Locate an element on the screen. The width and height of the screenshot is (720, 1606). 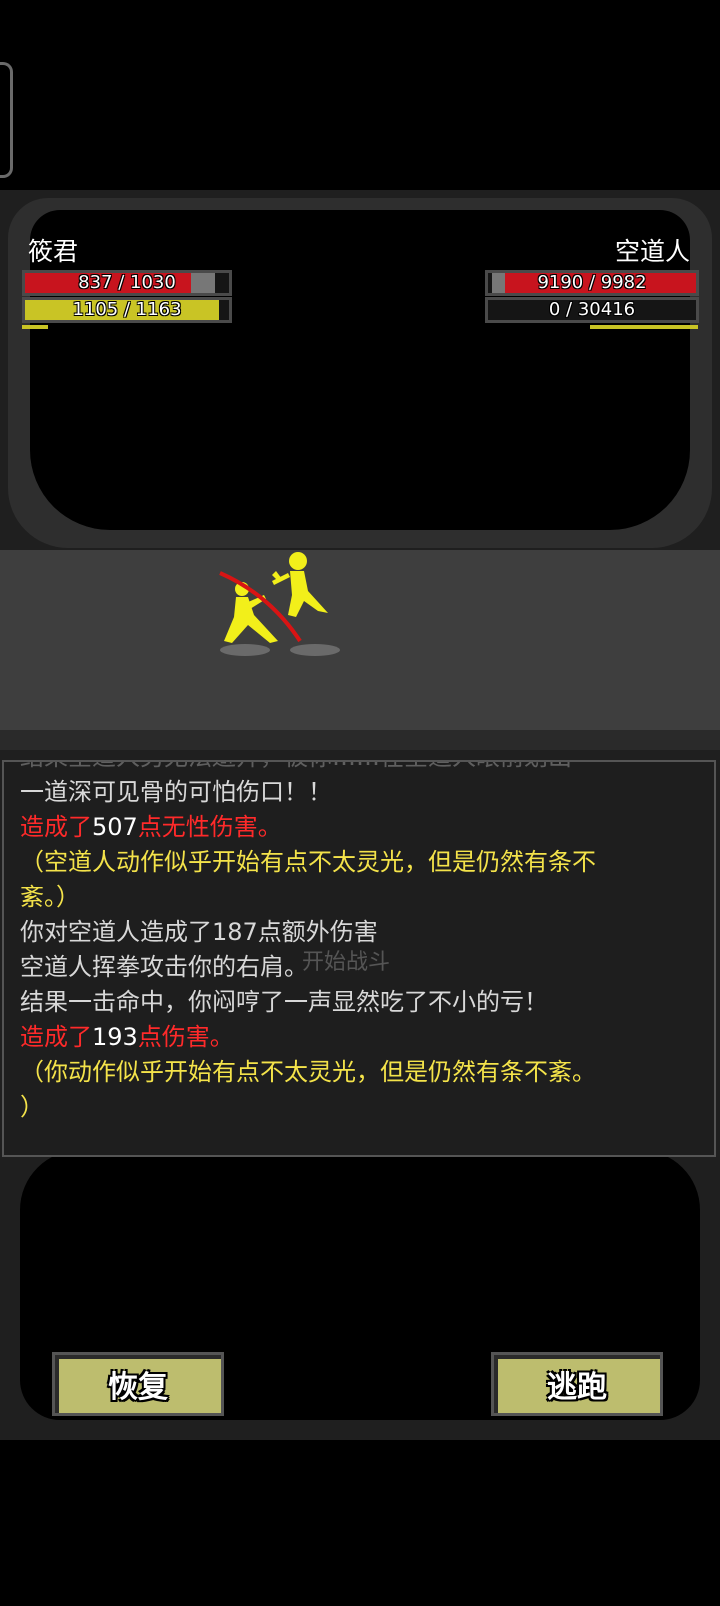
log-line: 空道人挥拳攻击你的右肩。 is located at coordinates (164, 967).